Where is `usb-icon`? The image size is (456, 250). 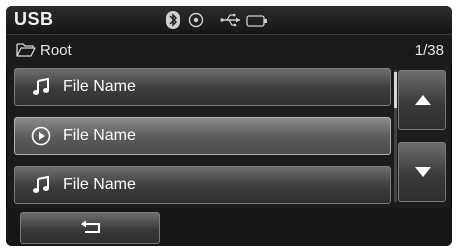 usb-icon is located at coordinates (231, 22).